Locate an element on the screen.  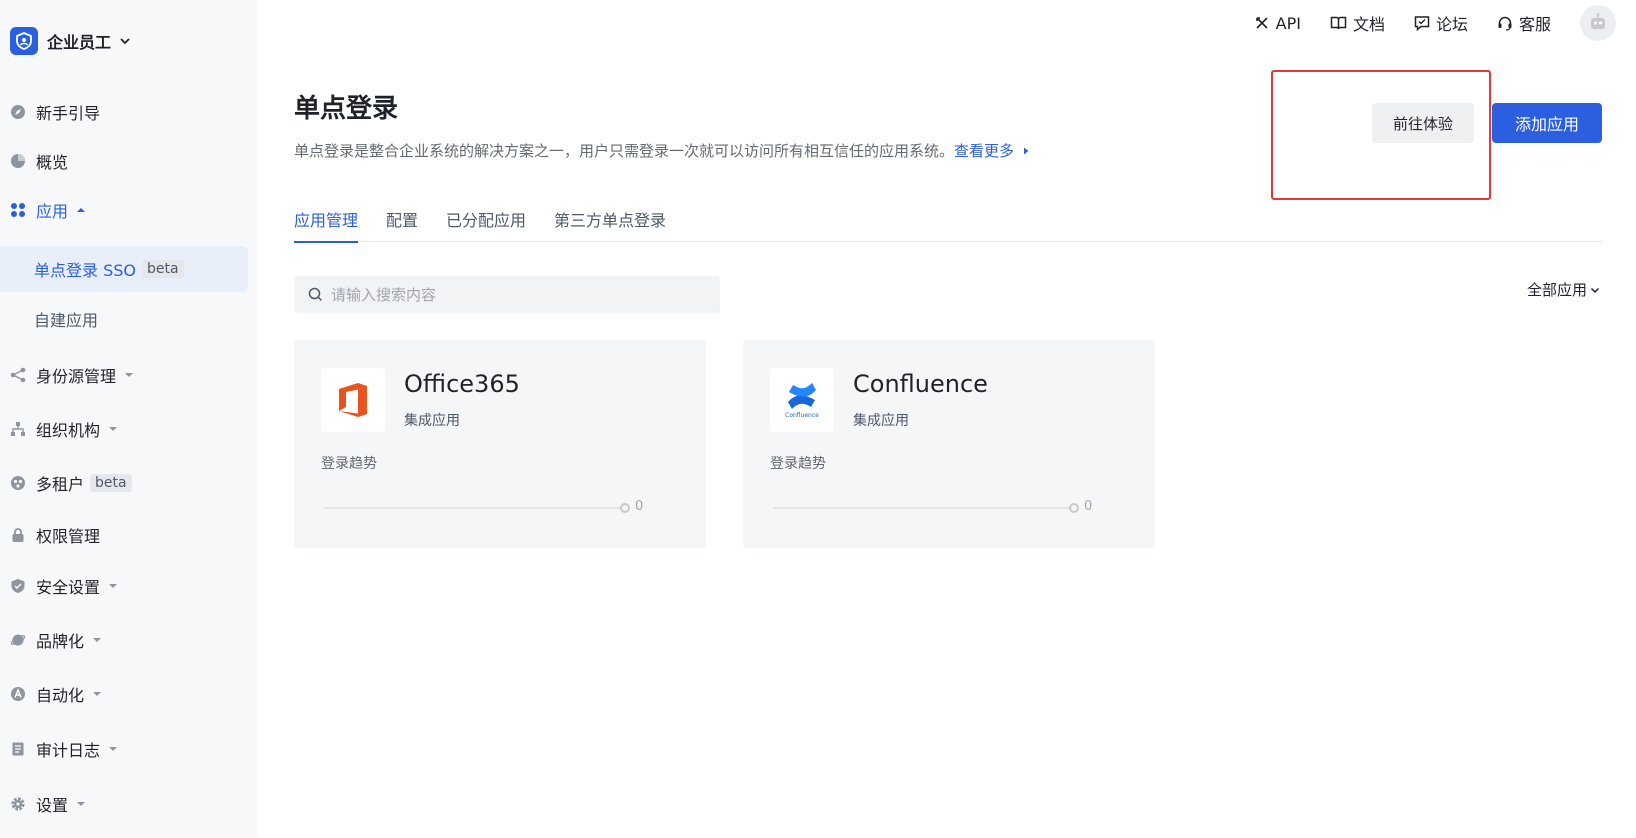
avatar is located at coordinates (1598, 23).